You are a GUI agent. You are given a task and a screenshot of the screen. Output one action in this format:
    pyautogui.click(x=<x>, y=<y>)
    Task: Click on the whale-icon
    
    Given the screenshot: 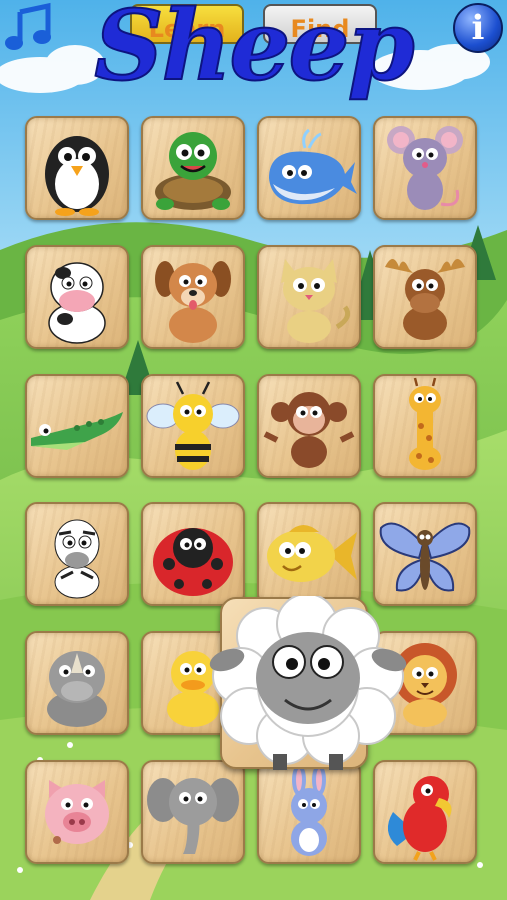 What is the action you would take?
    pyautogui.click(x=313, y=166)
    